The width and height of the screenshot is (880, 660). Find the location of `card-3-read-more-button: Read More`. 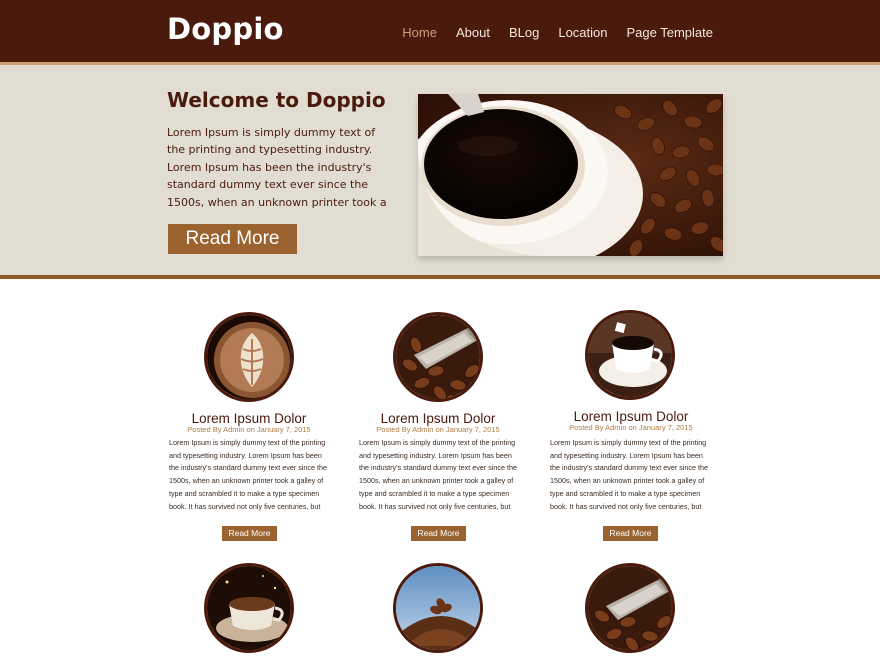

card-3-read-more-button: Read More is located at coordinates (630, 533).